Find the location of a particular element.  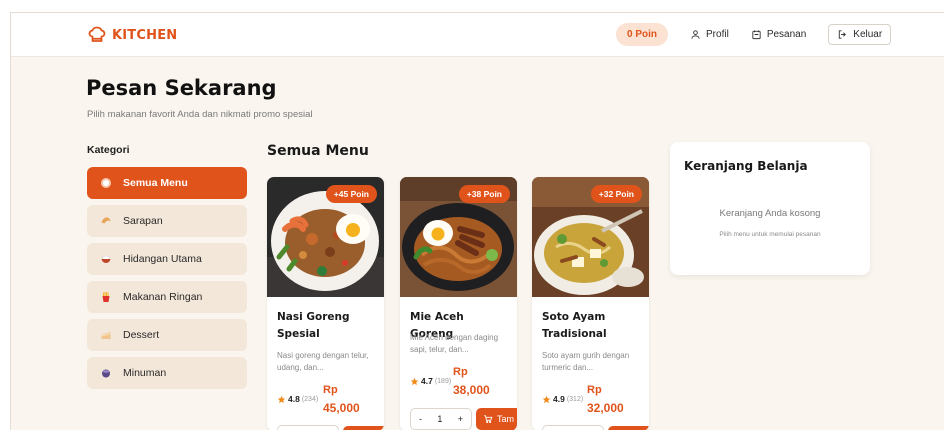

page-title: Pesan Sekarang is located at coordinates (181, 88).